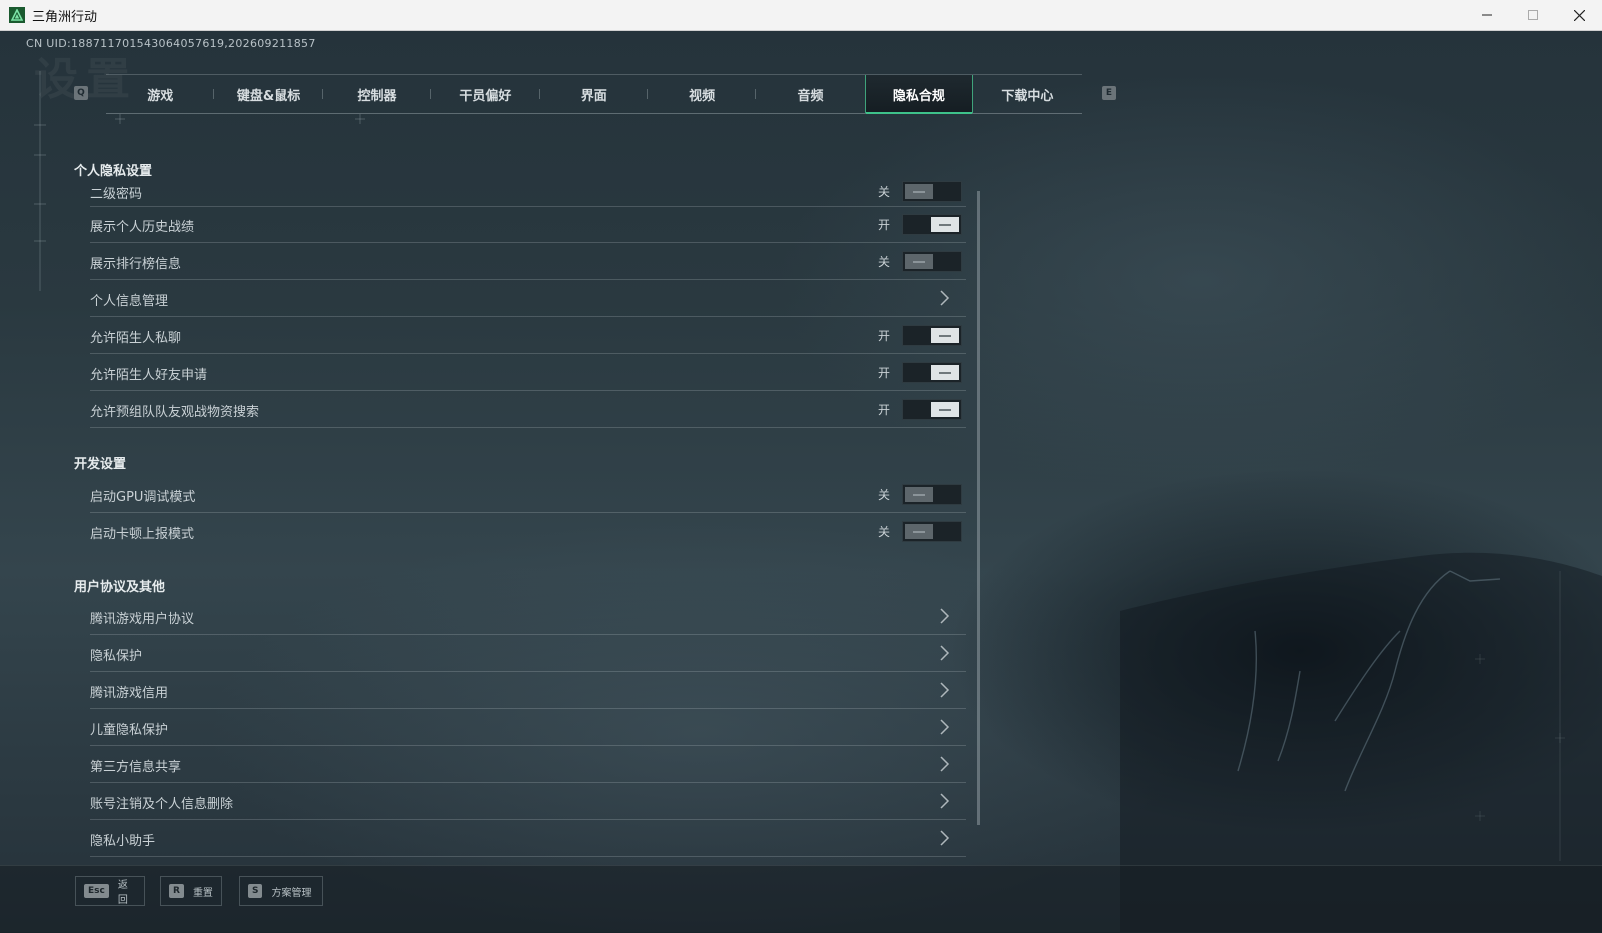  I want to click on settings-scrollbar, so click(978, 508).